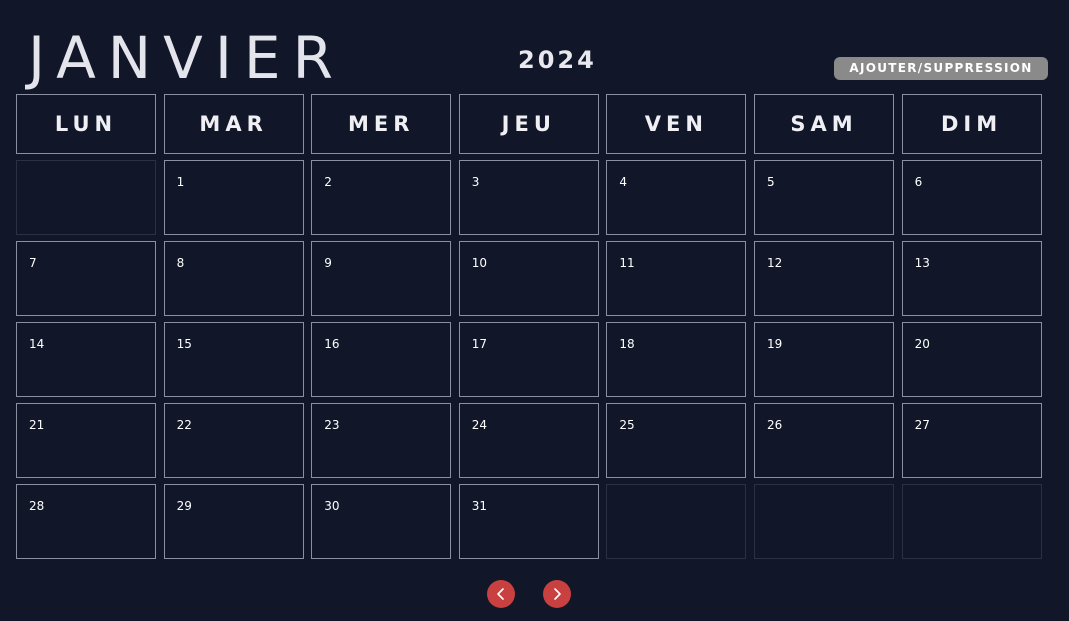 Image resolution: width=1069 pixels, height=621 pixels. Describe the element at coordinates (971, 359) in the screenshot. I see `day-cell: 20` at that location.